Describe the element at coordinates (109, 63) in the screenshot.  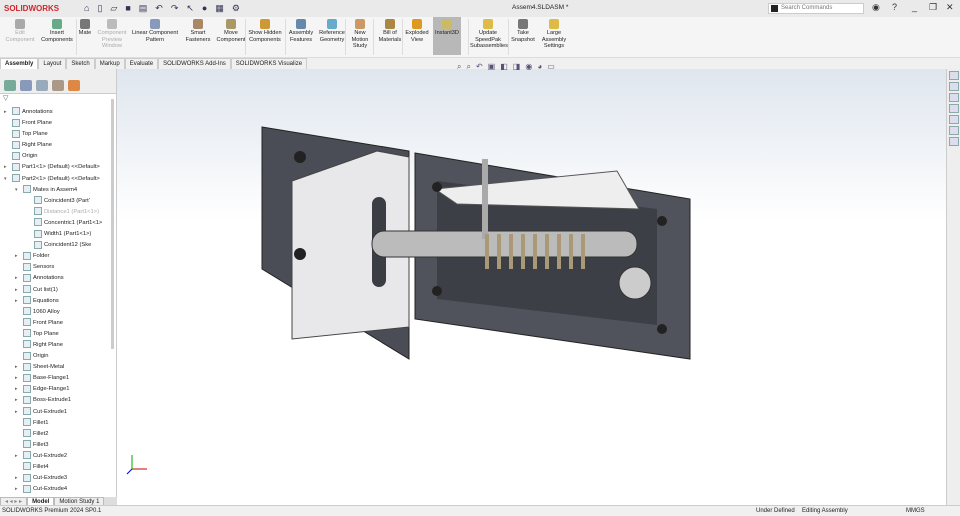
I see `tab-markup: Markup` at that location.